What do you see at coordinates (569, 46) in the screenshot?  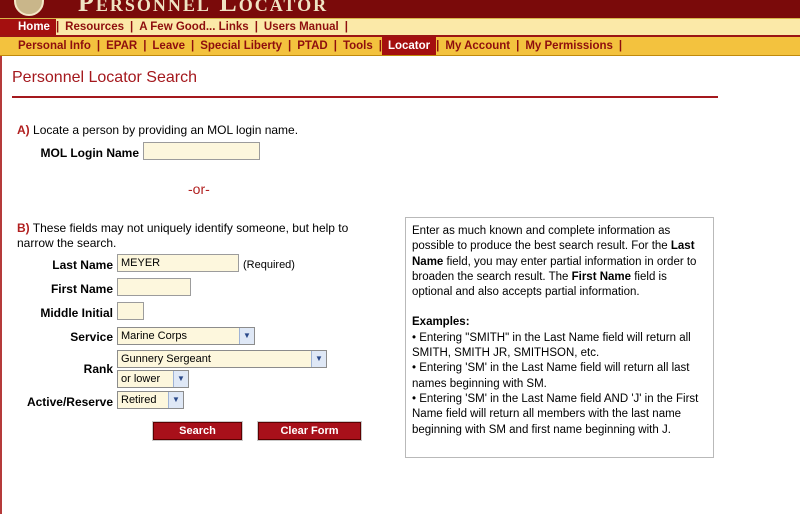 I see `nav-my-permissions: My Permissions` at bounding box center [569, 46].